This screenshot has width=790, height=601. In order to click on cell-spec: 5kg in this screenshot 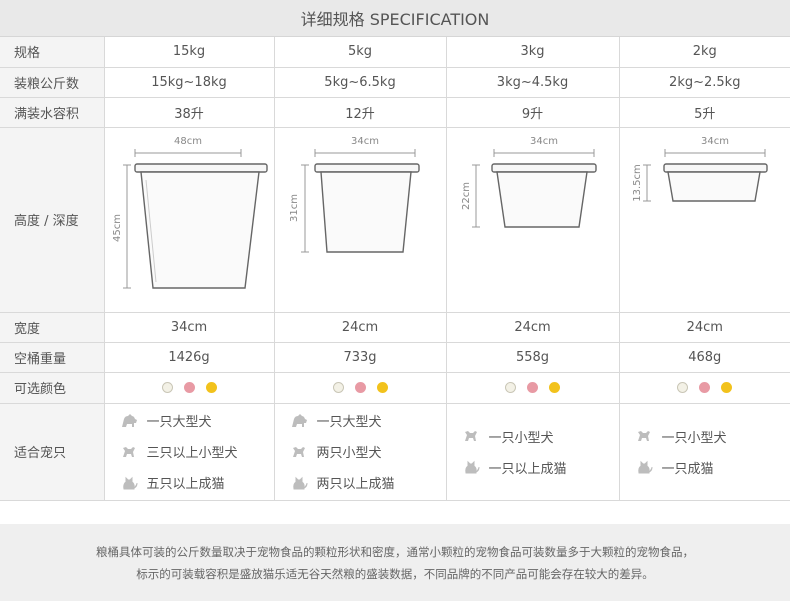, I will do `click(360, 52)`.